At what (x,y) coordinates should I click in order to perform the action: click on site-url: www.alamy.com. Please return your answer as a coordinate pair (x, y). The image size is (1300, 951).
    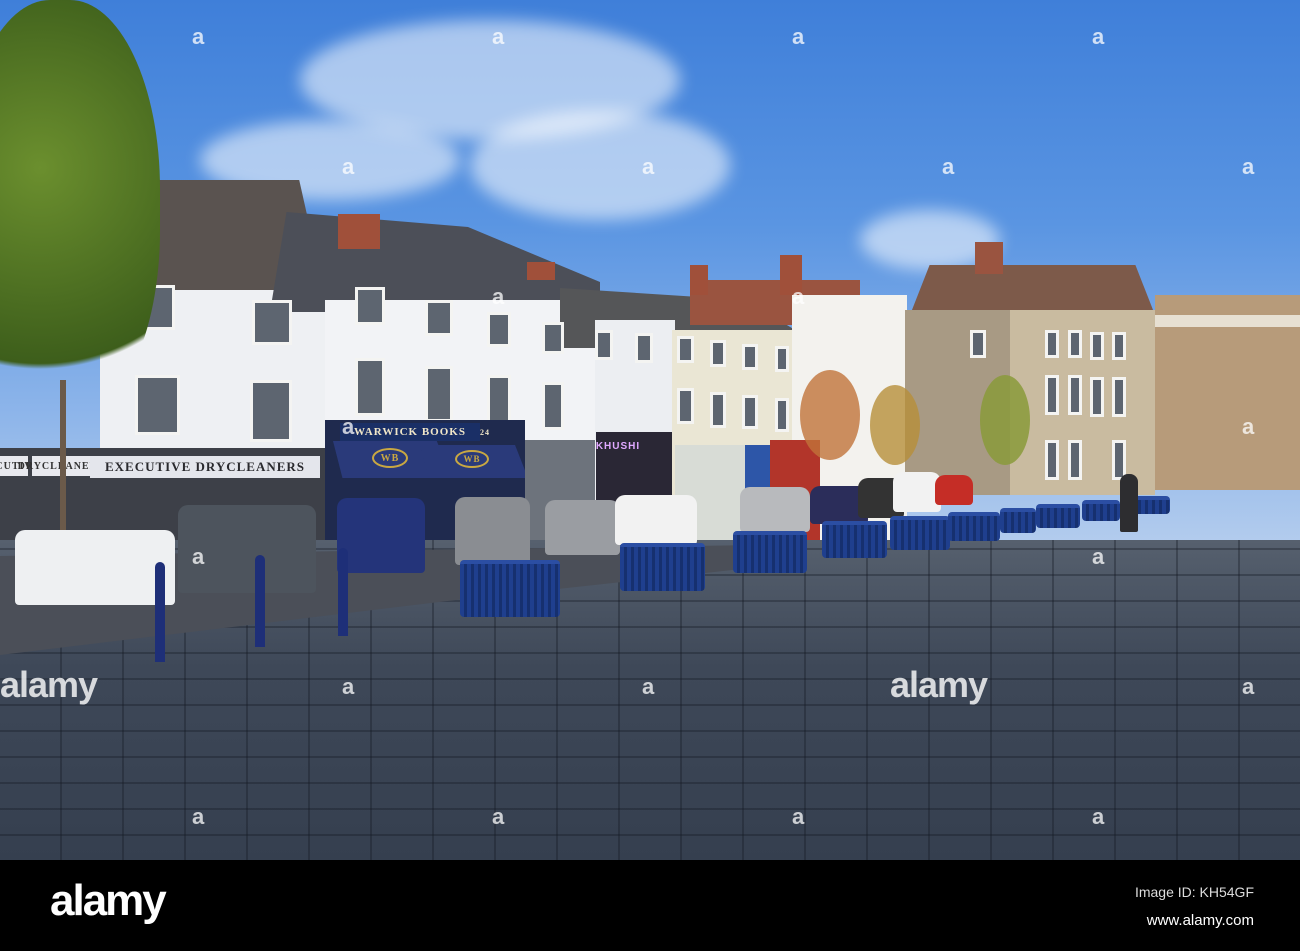
    Looking at the image, I should click on (1200, 920).